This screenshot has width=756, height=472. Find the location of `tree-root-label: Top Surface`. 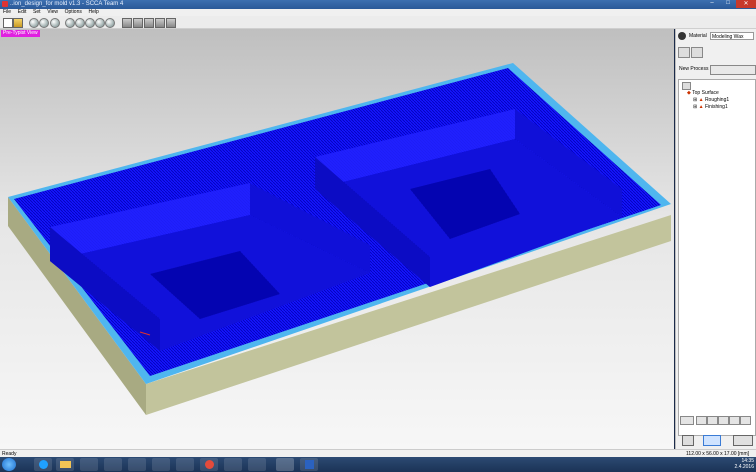

tree-root-label: Top Surface is located at coordinates (705, 93).